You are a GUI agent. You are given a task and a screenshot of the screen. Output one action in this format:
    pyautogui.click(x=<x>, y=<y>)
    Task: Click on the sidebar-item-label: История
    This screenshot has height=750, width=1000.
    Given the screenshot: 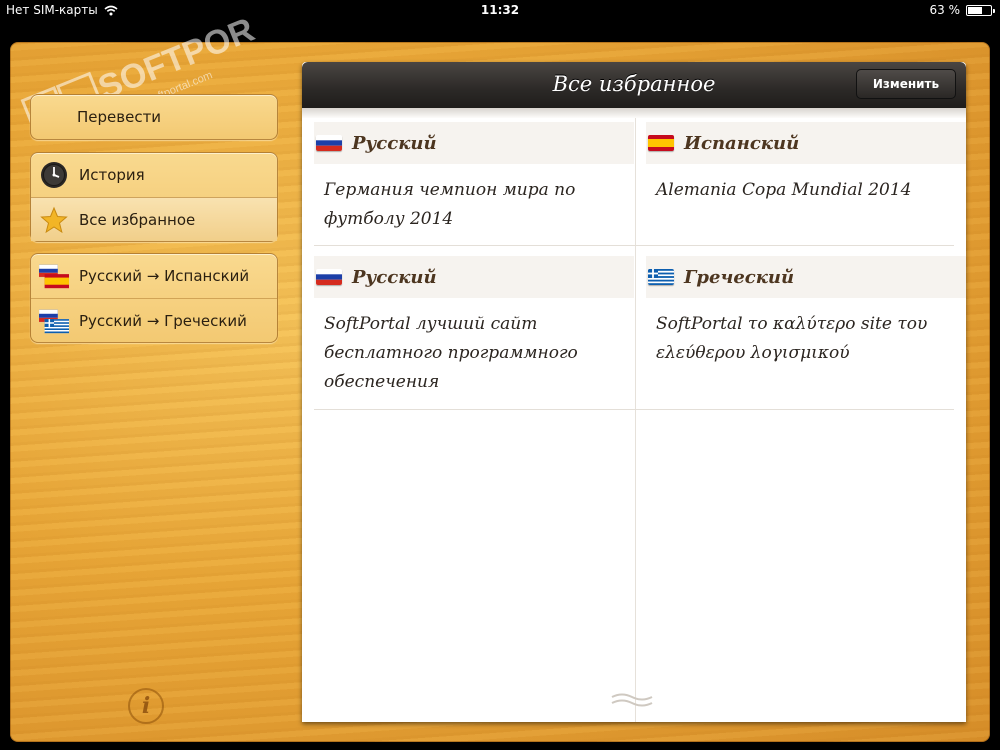 What is the action you would take?
    pyautogui.click(x=112, y=175)
    